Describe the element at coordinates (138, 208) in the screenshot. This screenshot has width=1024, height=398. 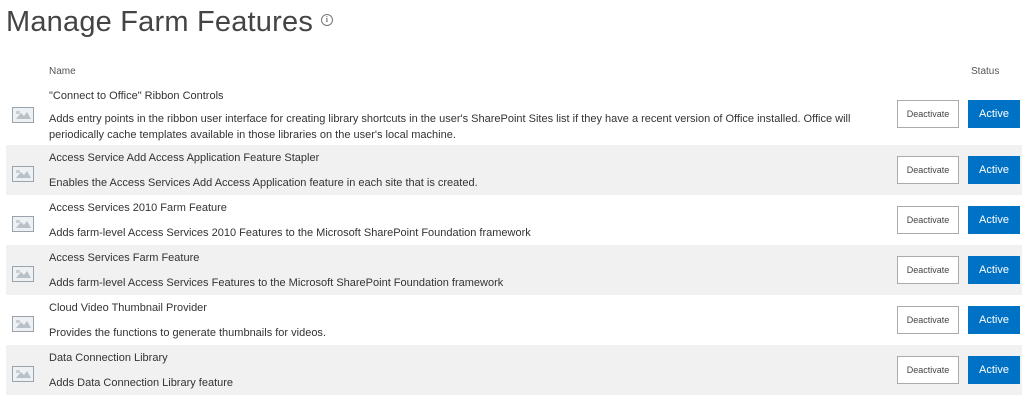
I see `feature-title: Access Services 2010 Farm Feature` at that location.